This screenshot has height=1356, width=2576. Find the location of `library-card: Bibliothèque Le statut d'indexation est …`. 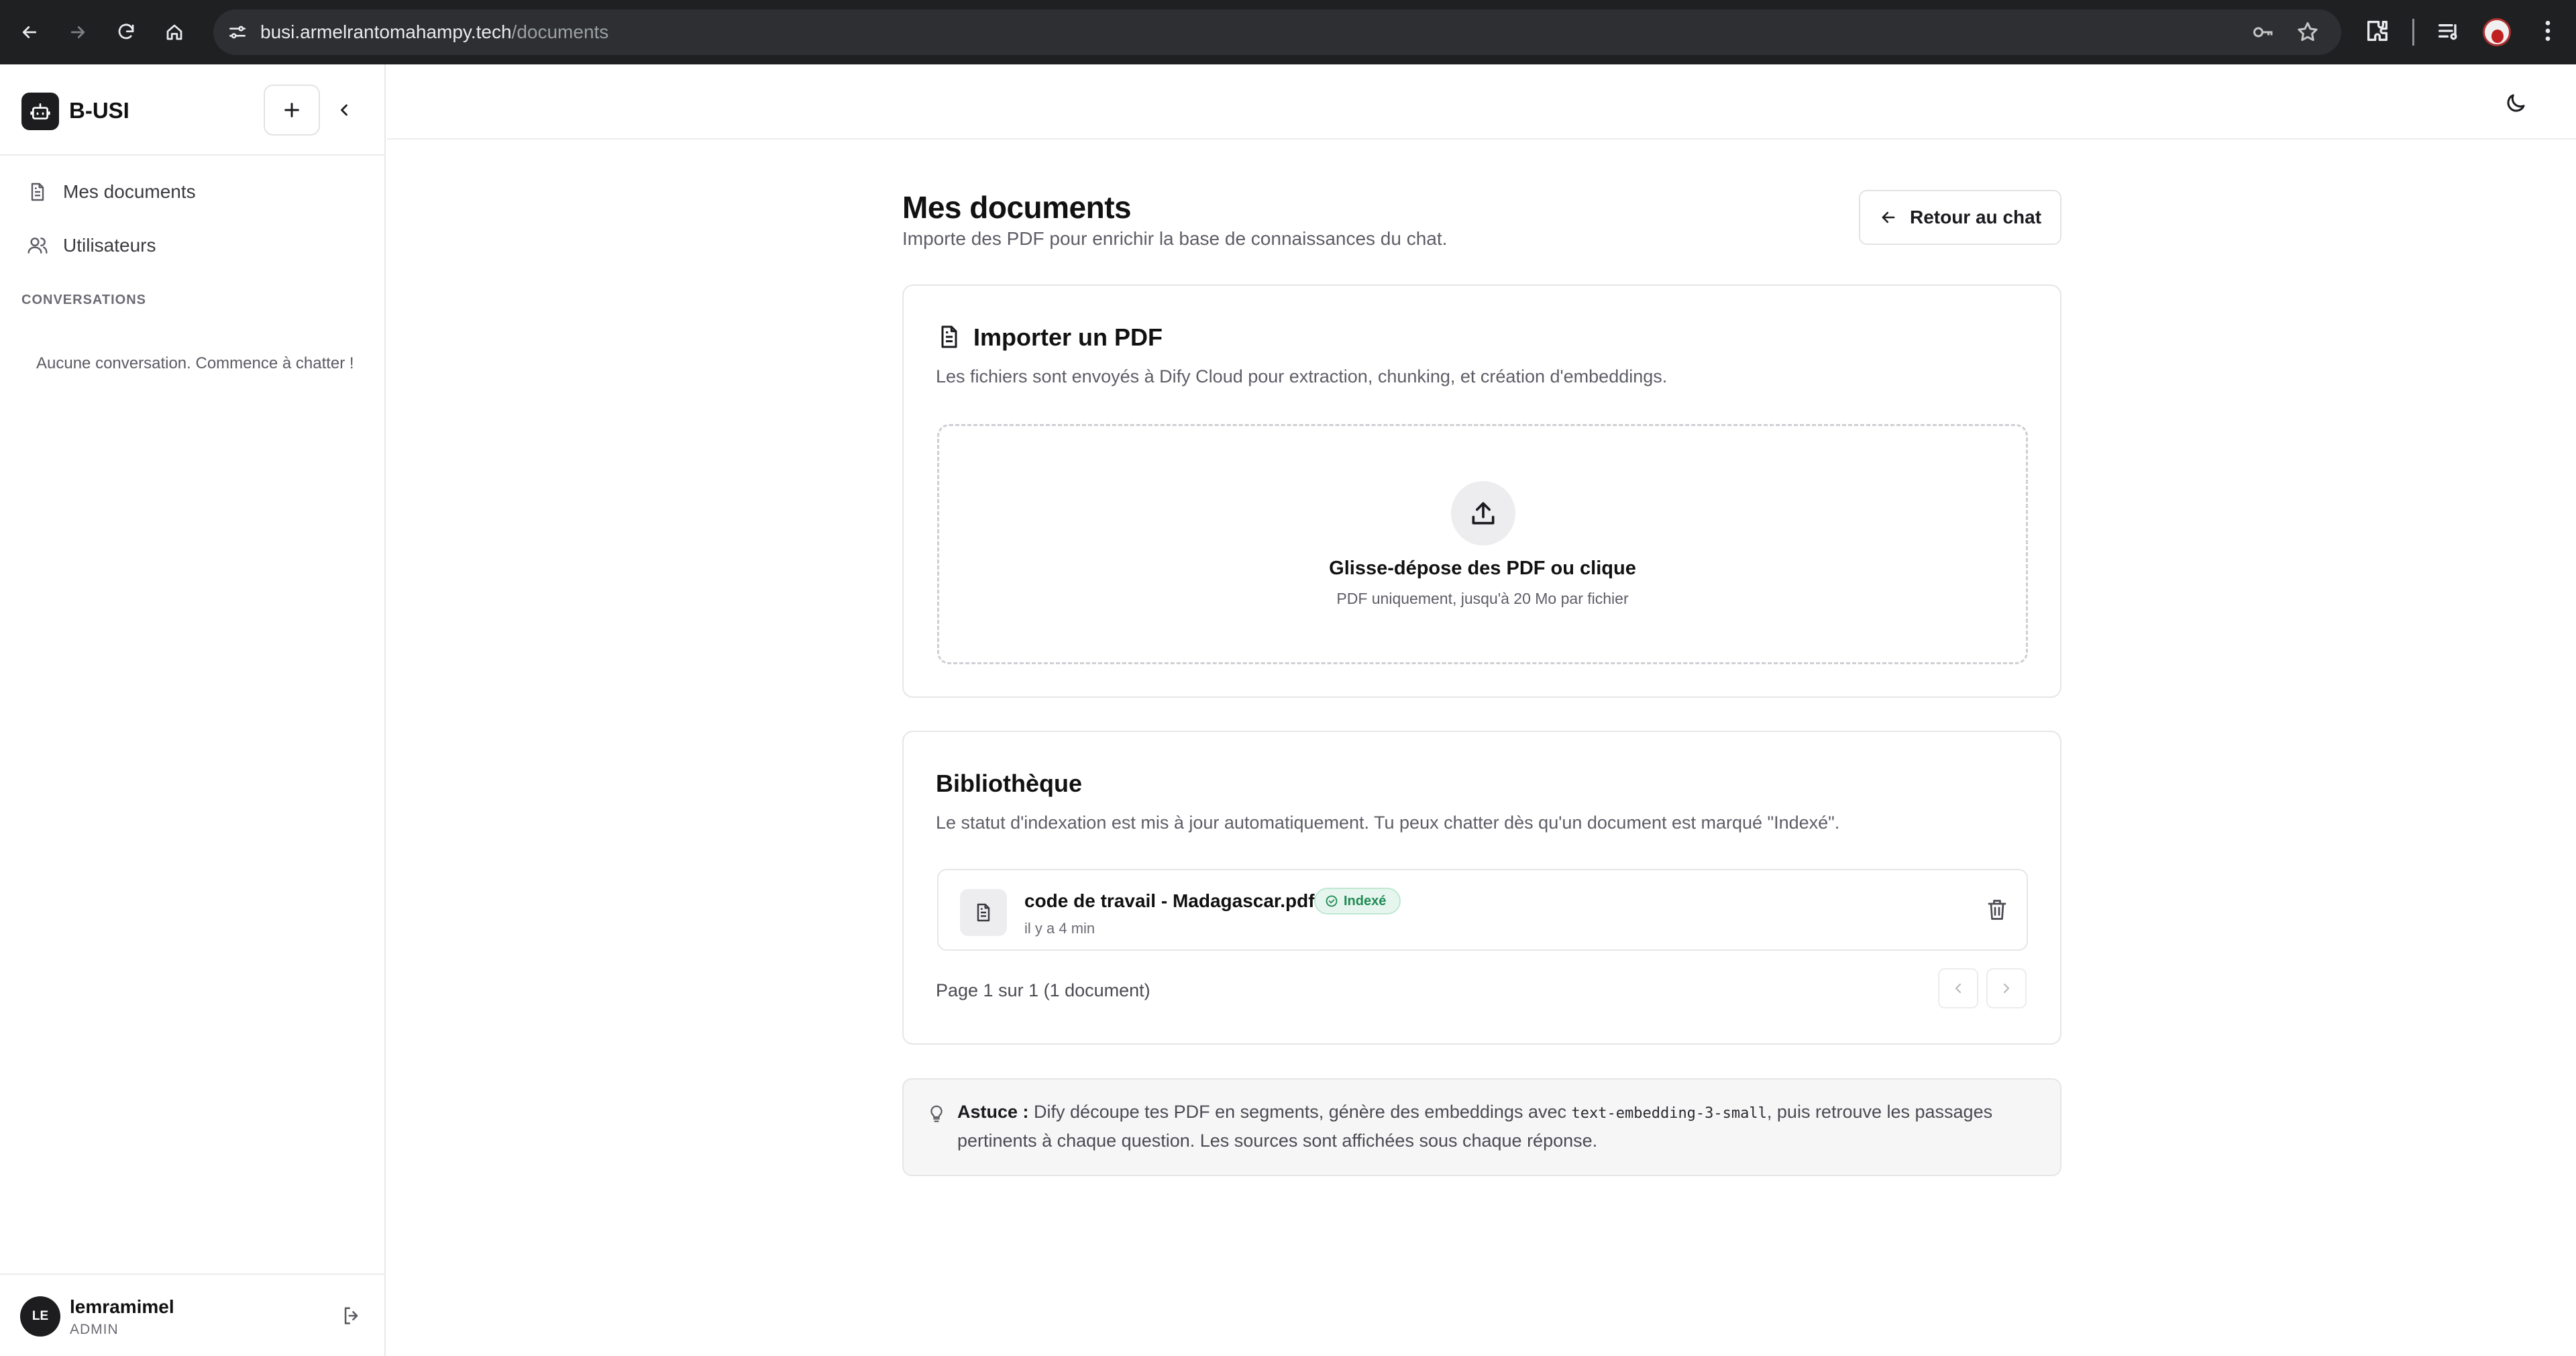

library-card: Bibliothèque Le statut d'indexation est … is located at coordinates (1481, 888).